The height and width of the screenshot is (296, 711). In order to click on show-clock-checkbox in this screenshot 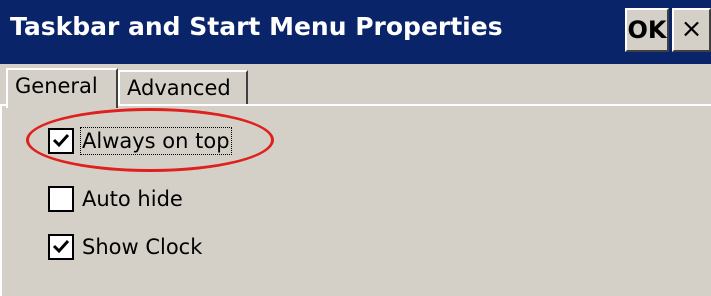, I will do `click(61, 247)`.